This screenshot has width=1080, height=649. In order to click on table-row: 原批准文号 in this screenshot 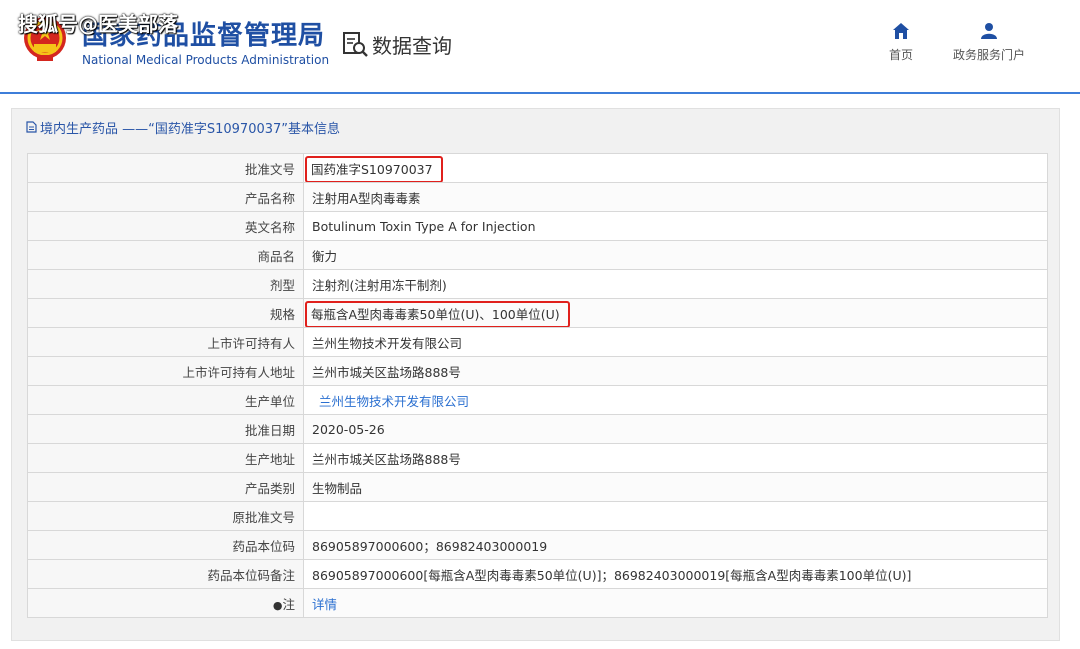, I will do `click(537, 516)`.